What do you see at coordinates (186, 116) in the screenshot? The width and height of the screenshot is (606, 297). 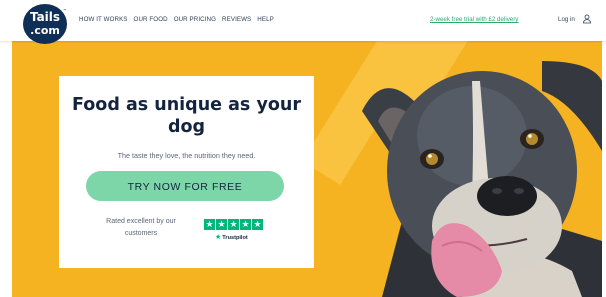 I see `hero-headline: Food as unique as your dog` at bounding box center [186, 116].